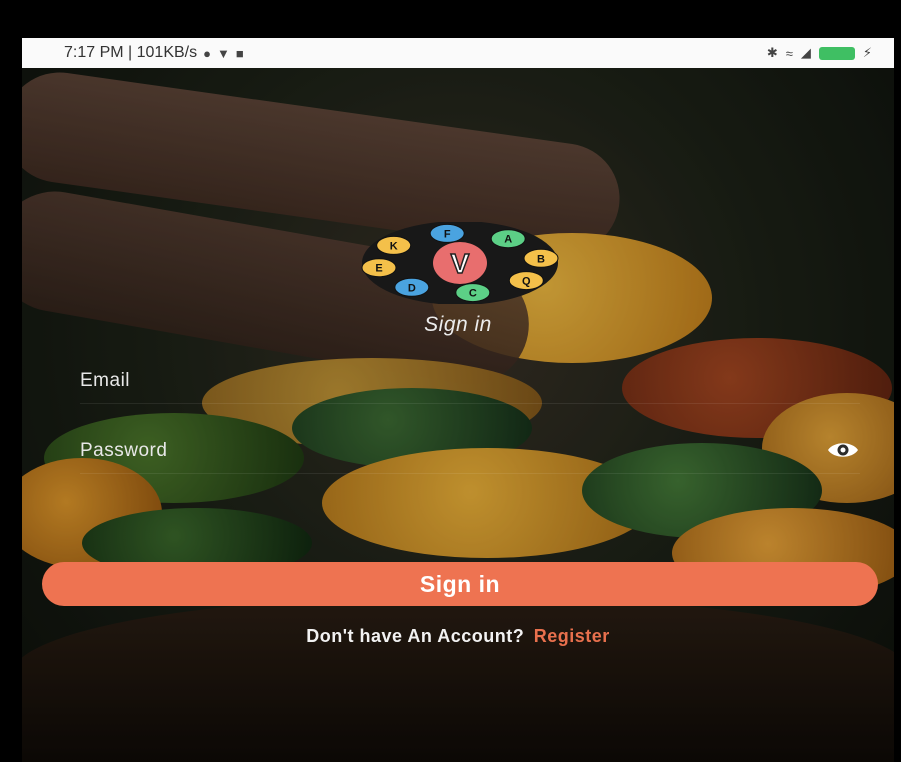  What do you see at coordinates (805, 52) in the screenshot?
I see `signal-icon: ◢` at bounding box center [805, 52].